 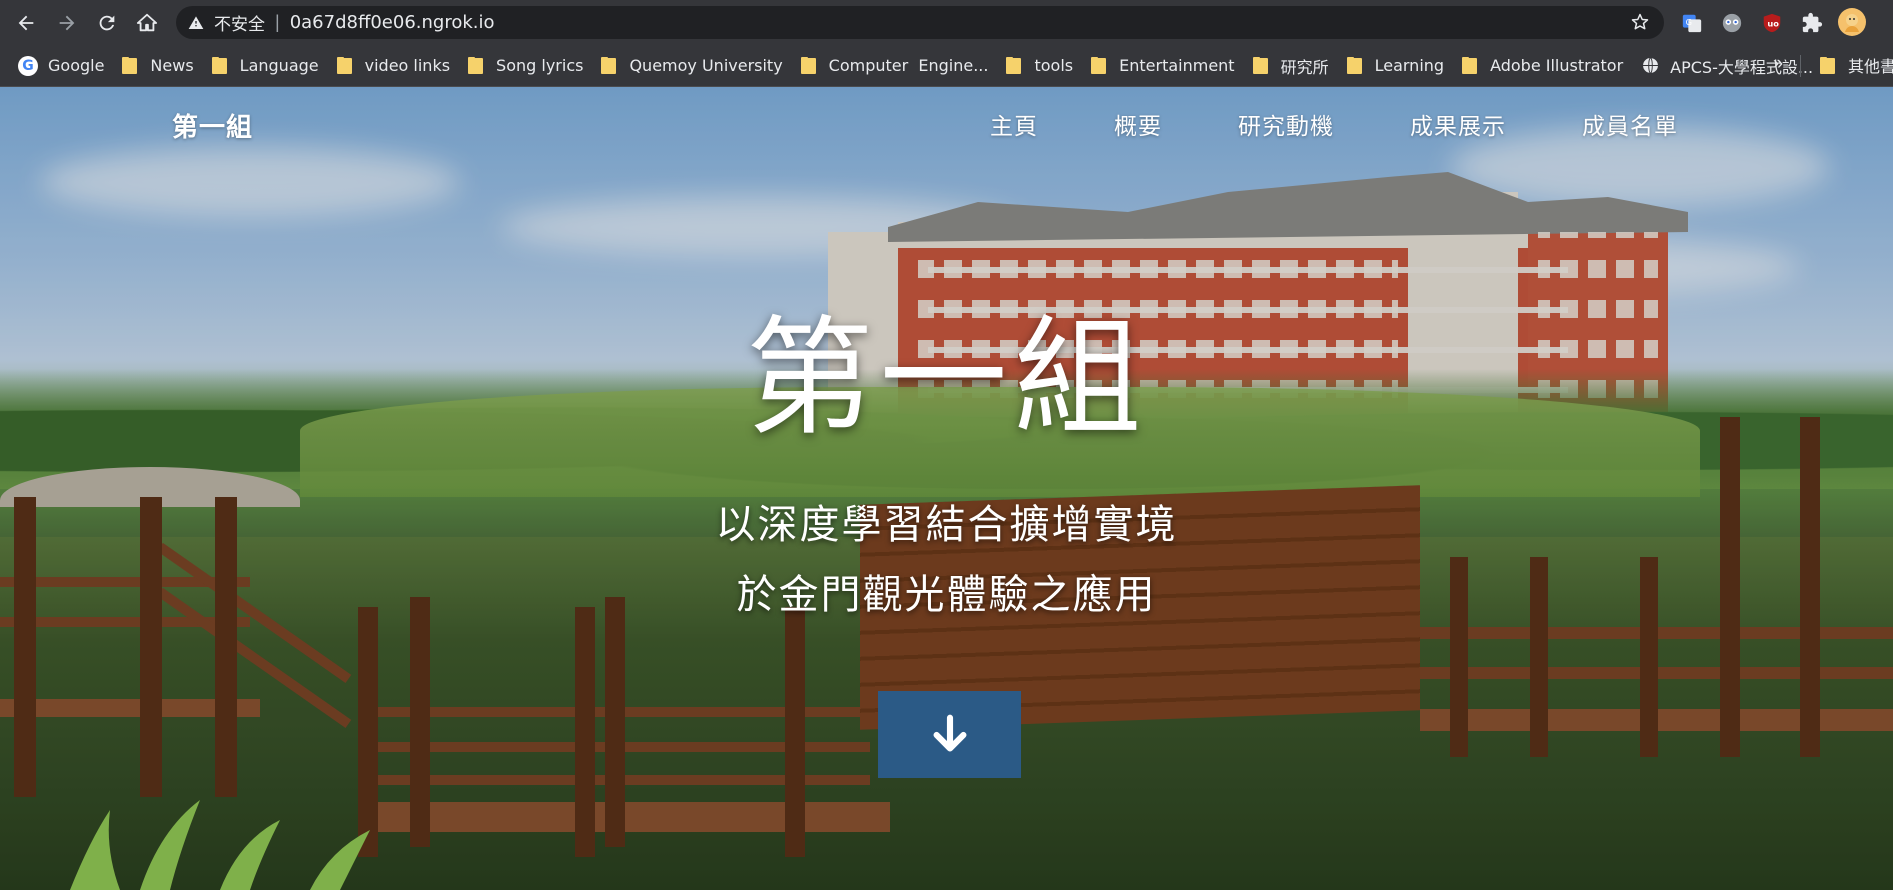 I want to click on bookmark-adobe-illustrator: Adobe Illustrator, so click(x=1542, y=66).